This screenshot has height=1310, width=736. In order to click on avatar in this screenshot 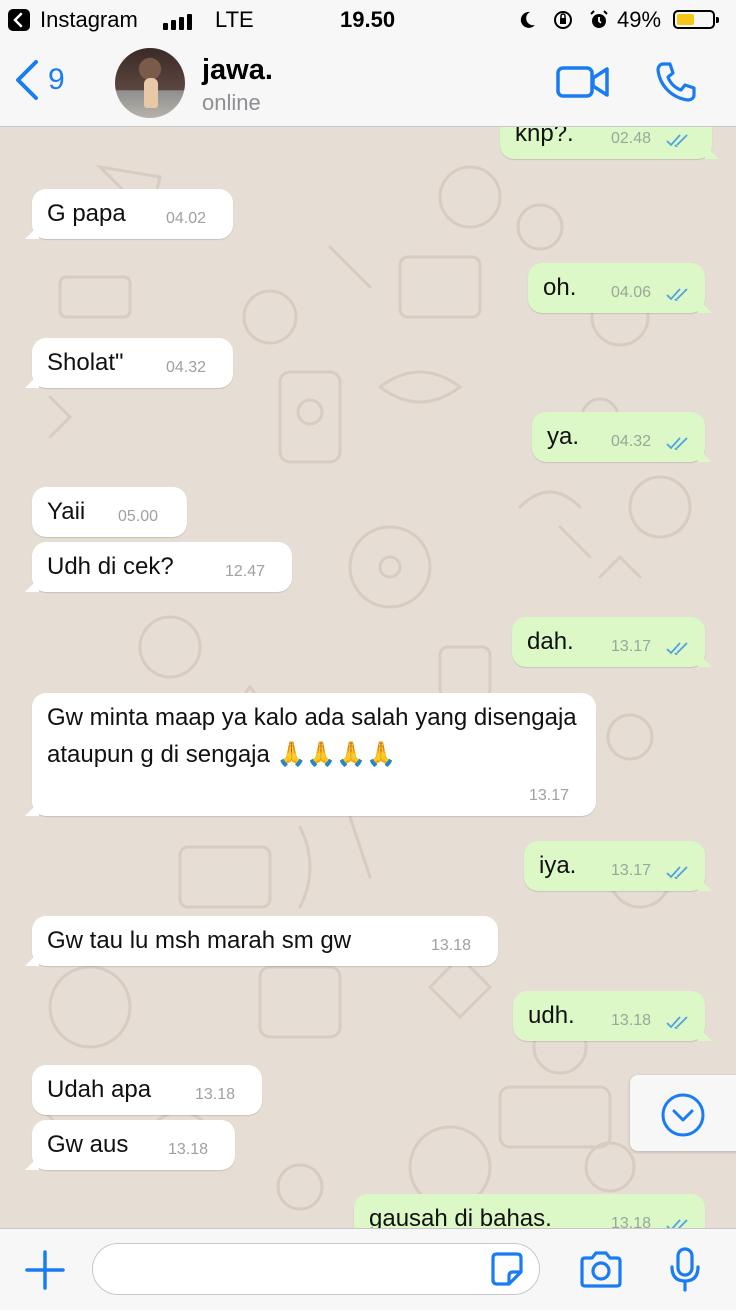, I will do `click(150, 83)`.